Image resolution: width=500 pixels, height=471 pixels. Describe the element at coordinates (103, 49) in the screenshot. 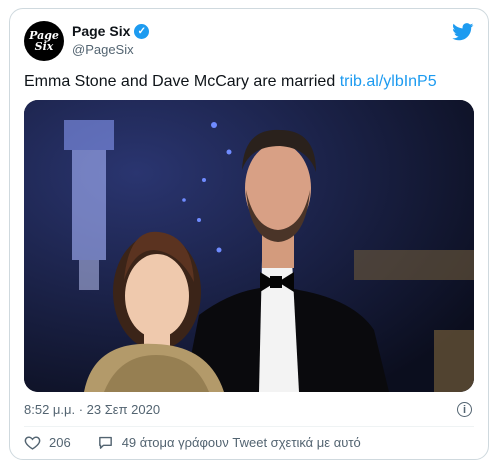

I see `author-handle: @PageSix` at that location.